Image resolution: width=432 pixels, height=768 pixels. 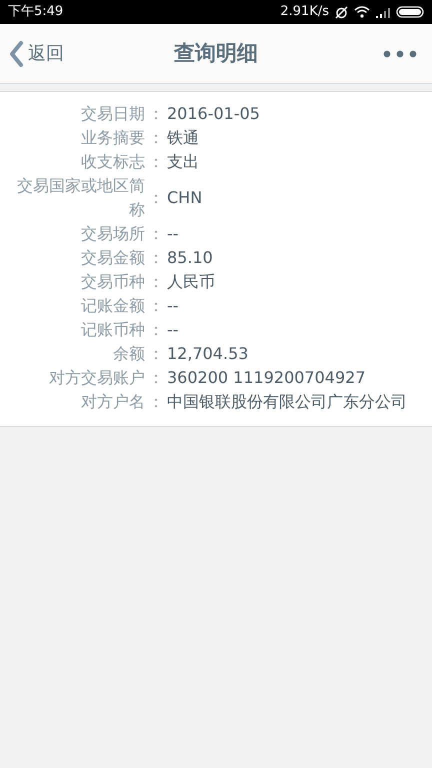 What do you see at coordinates (304, 12) in the screenshot?
I see `network-speed: 2.91K/s` at bounding box center [304, 12].